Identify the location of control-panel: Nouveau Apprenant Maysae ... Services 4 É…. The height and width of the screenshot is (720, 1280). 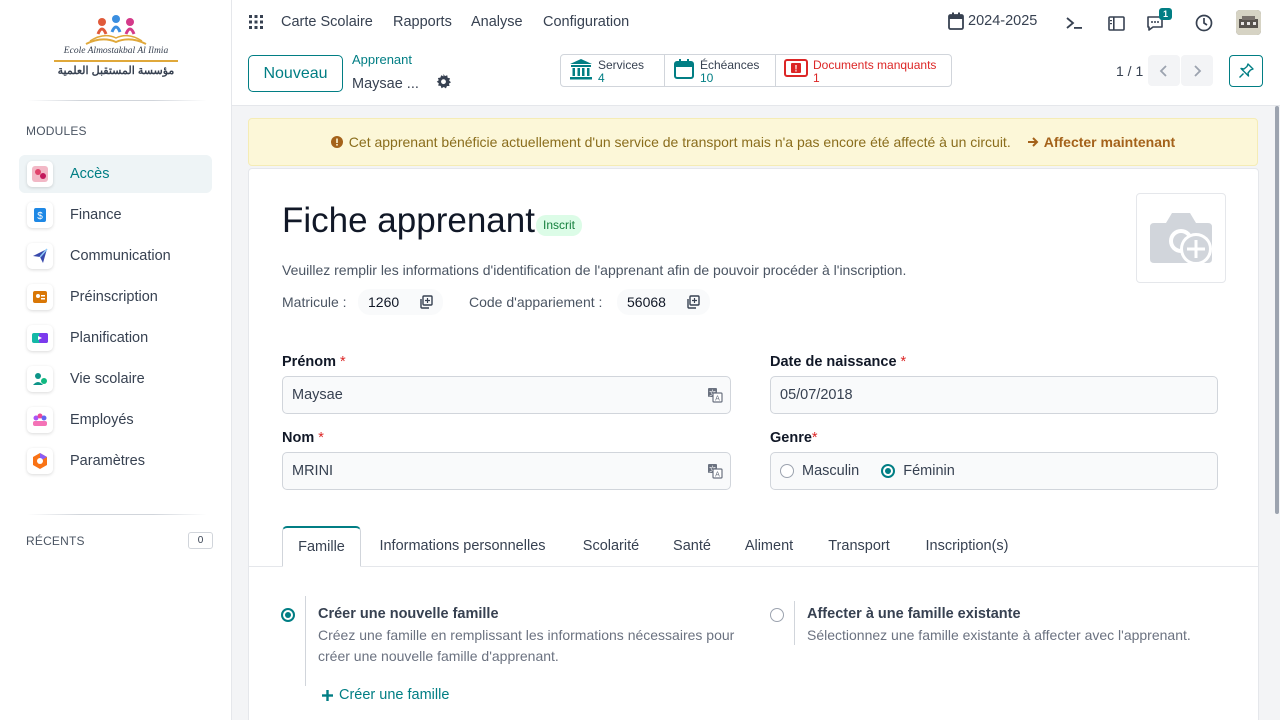
(756, 76).